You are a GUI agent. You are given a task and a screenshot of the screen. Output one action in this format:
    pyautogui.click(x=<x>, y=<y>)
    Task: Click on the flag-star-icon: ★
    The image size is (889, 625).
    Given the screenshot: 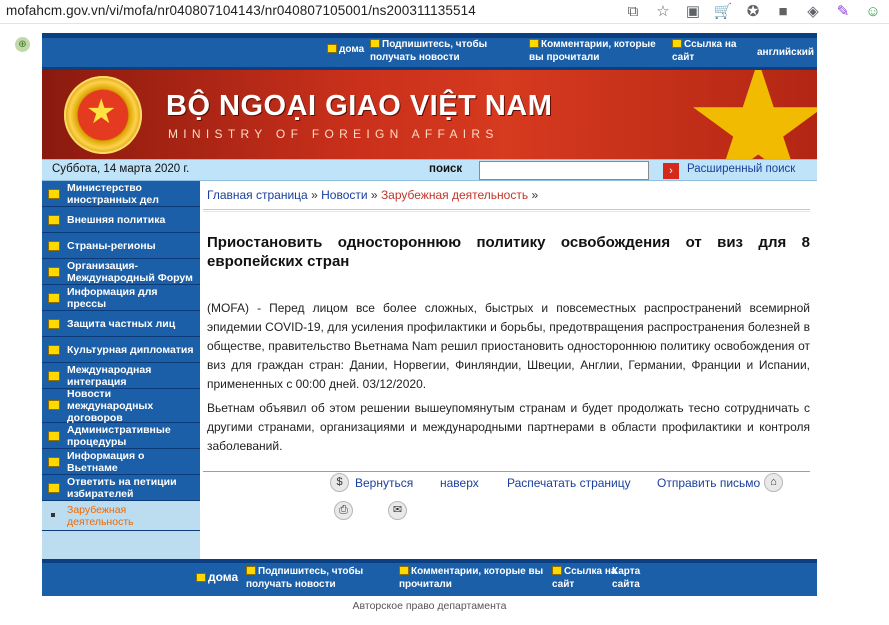 What is the action you would take?
    pyautogui.click(x=749, y=114)
    